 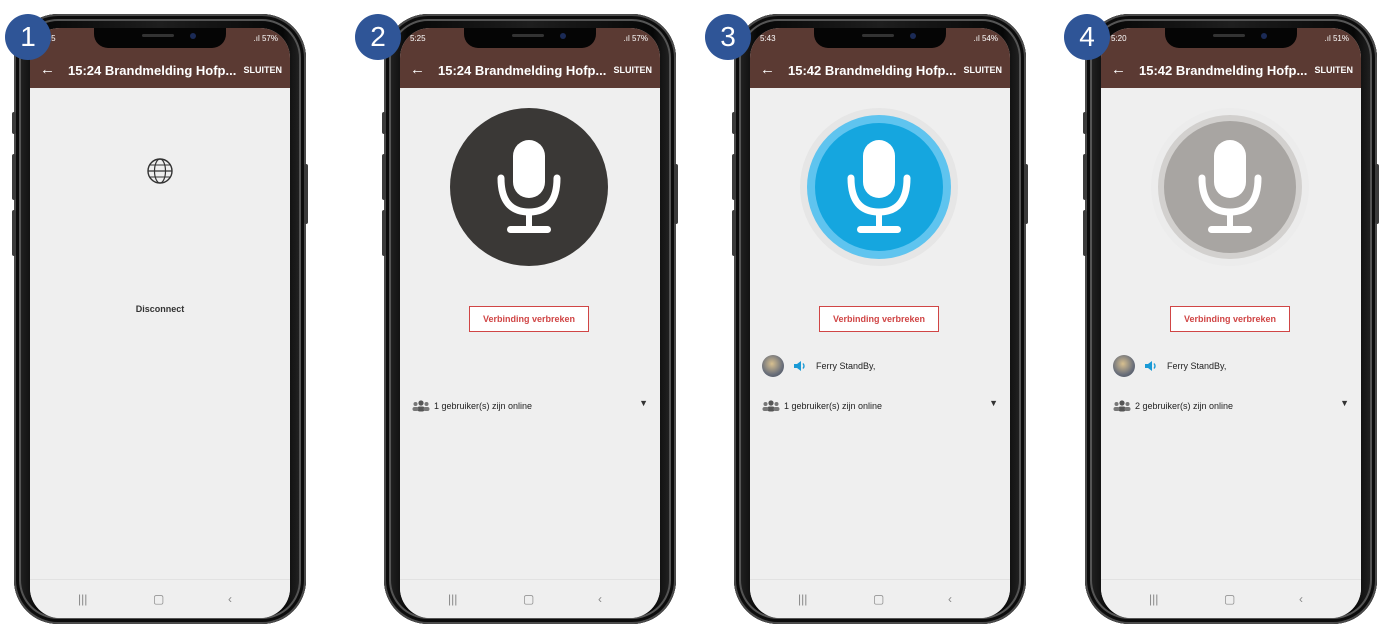 What do you see at coordinates (985, 38) in the screenshot?
I see `battery-level: .ıl 54%` at bounding box center [985, 38].